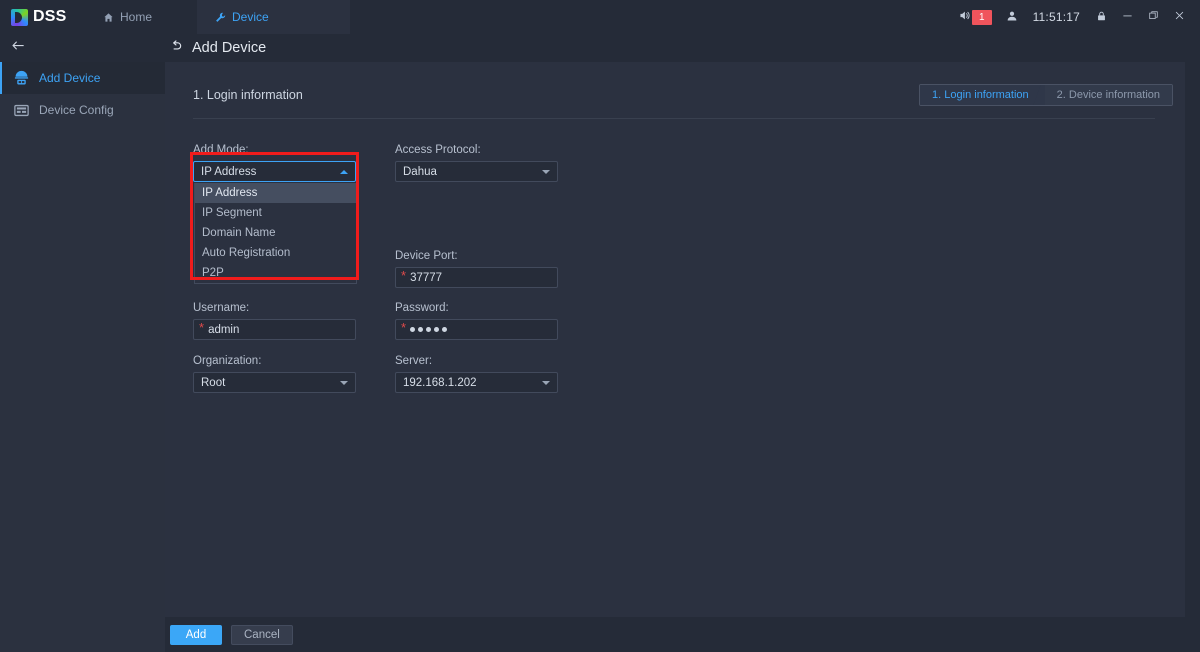 The image size is (1200, 652). What do you see at coordinates (221, 150) in the screenshot?
I see `add-mode-label: Add Mode:` at bounding box center [221, 150].